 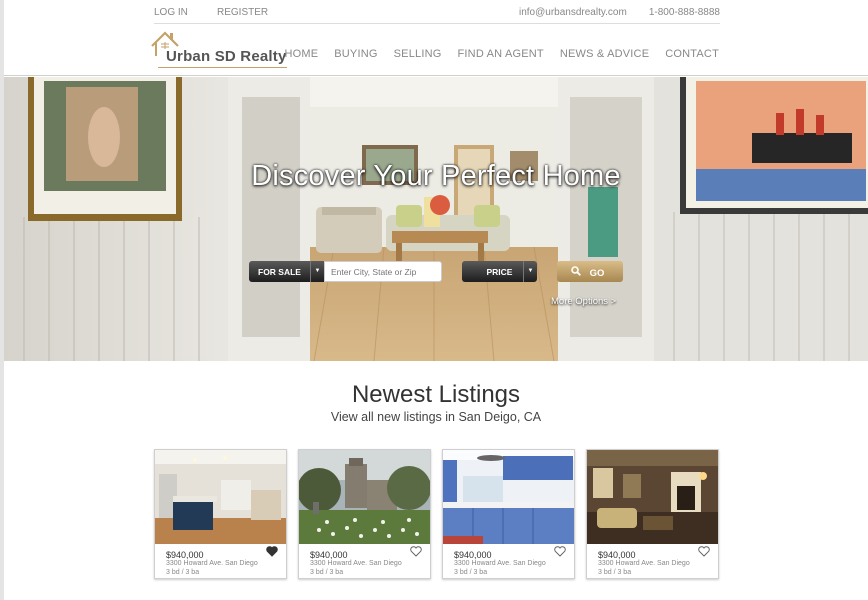 What do you see at coordinates (355, 54) in the screenshot?
I see `nav-buying: BUYING` at bounding box center [355, 54].